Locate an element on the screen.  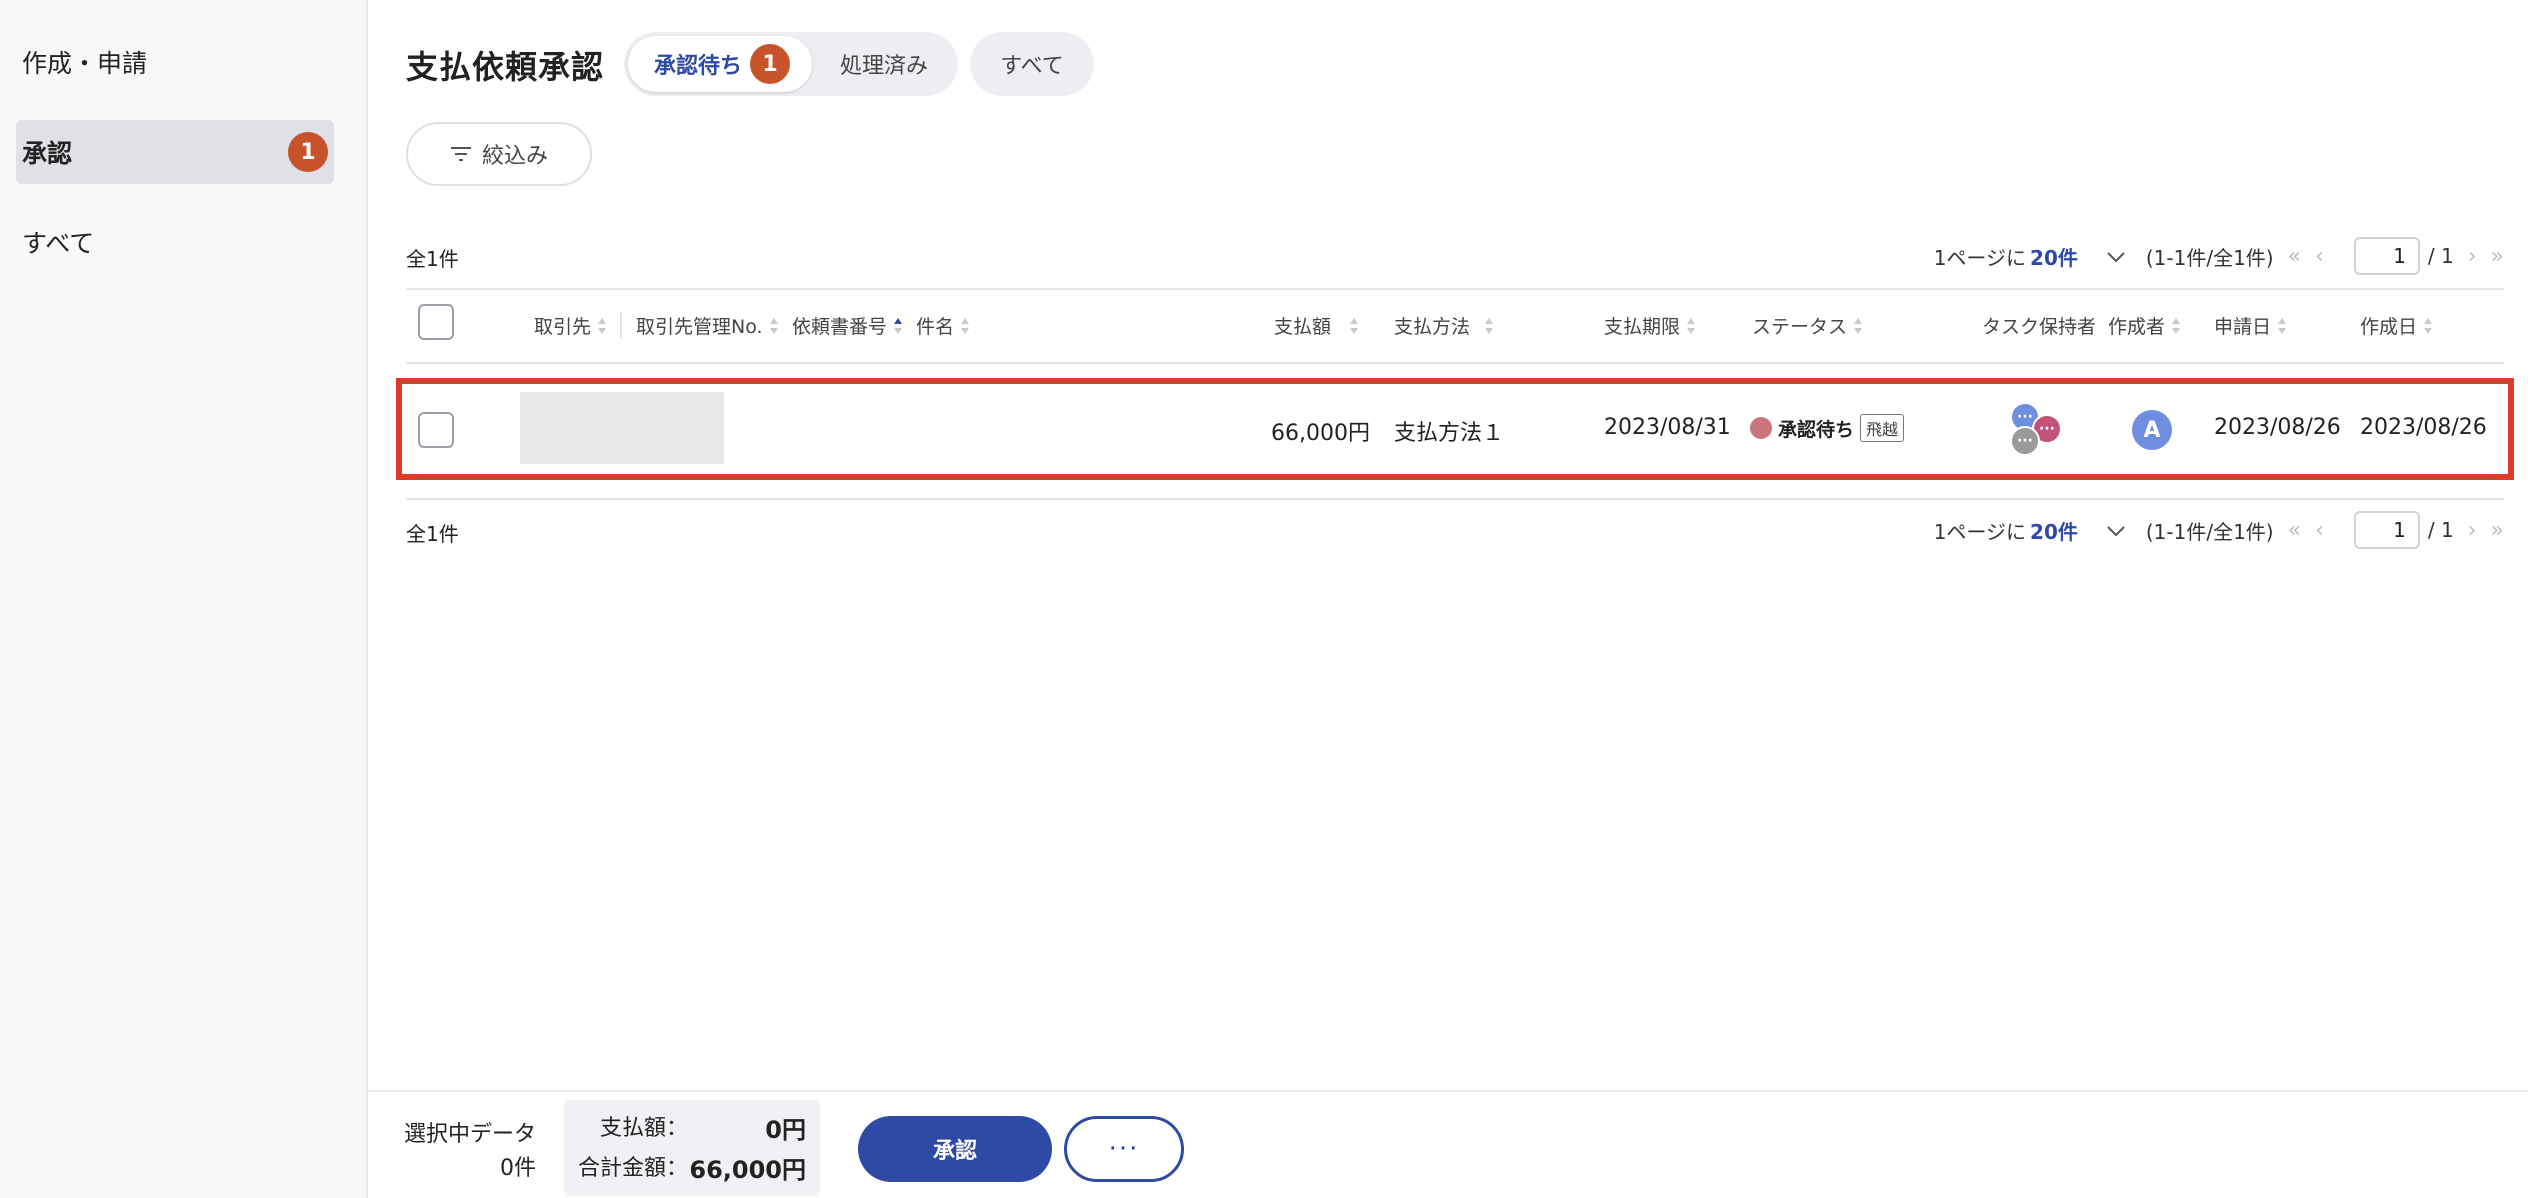
column-label: 取引先管理No. is located at coordinates (699, 327).